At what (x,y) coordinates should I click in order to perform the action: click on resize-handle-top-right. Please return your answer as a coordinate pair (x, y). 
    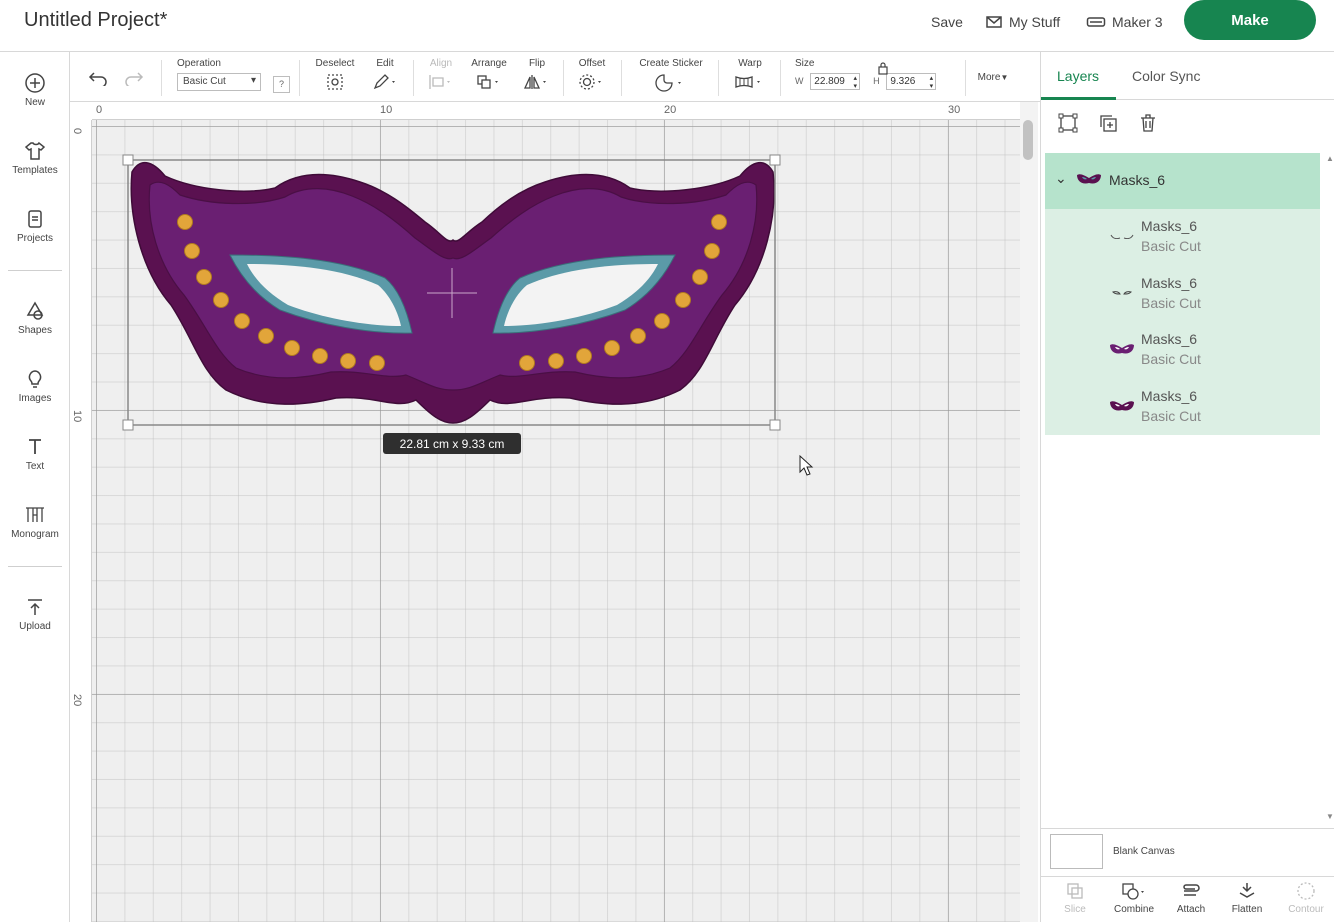
    Looking at the image, I should click on (775, 160).